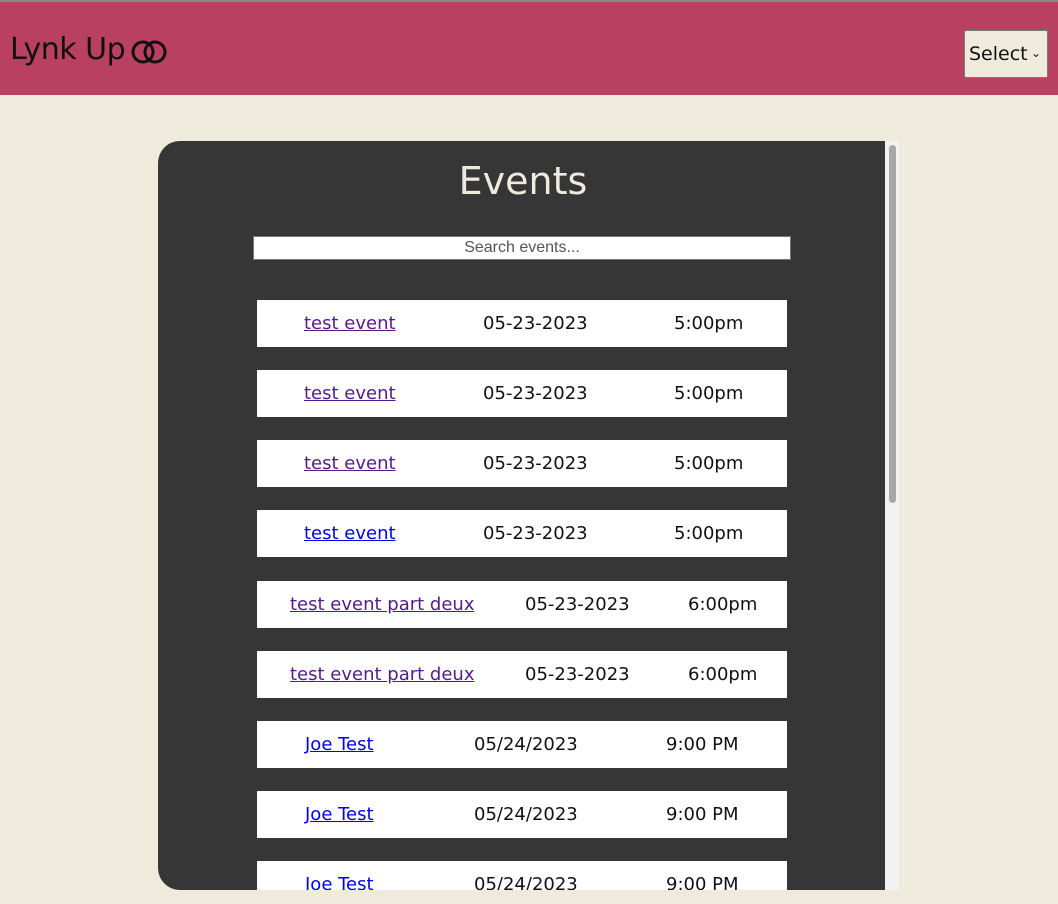  I want to click on page-title: Events, so click(523, 181).